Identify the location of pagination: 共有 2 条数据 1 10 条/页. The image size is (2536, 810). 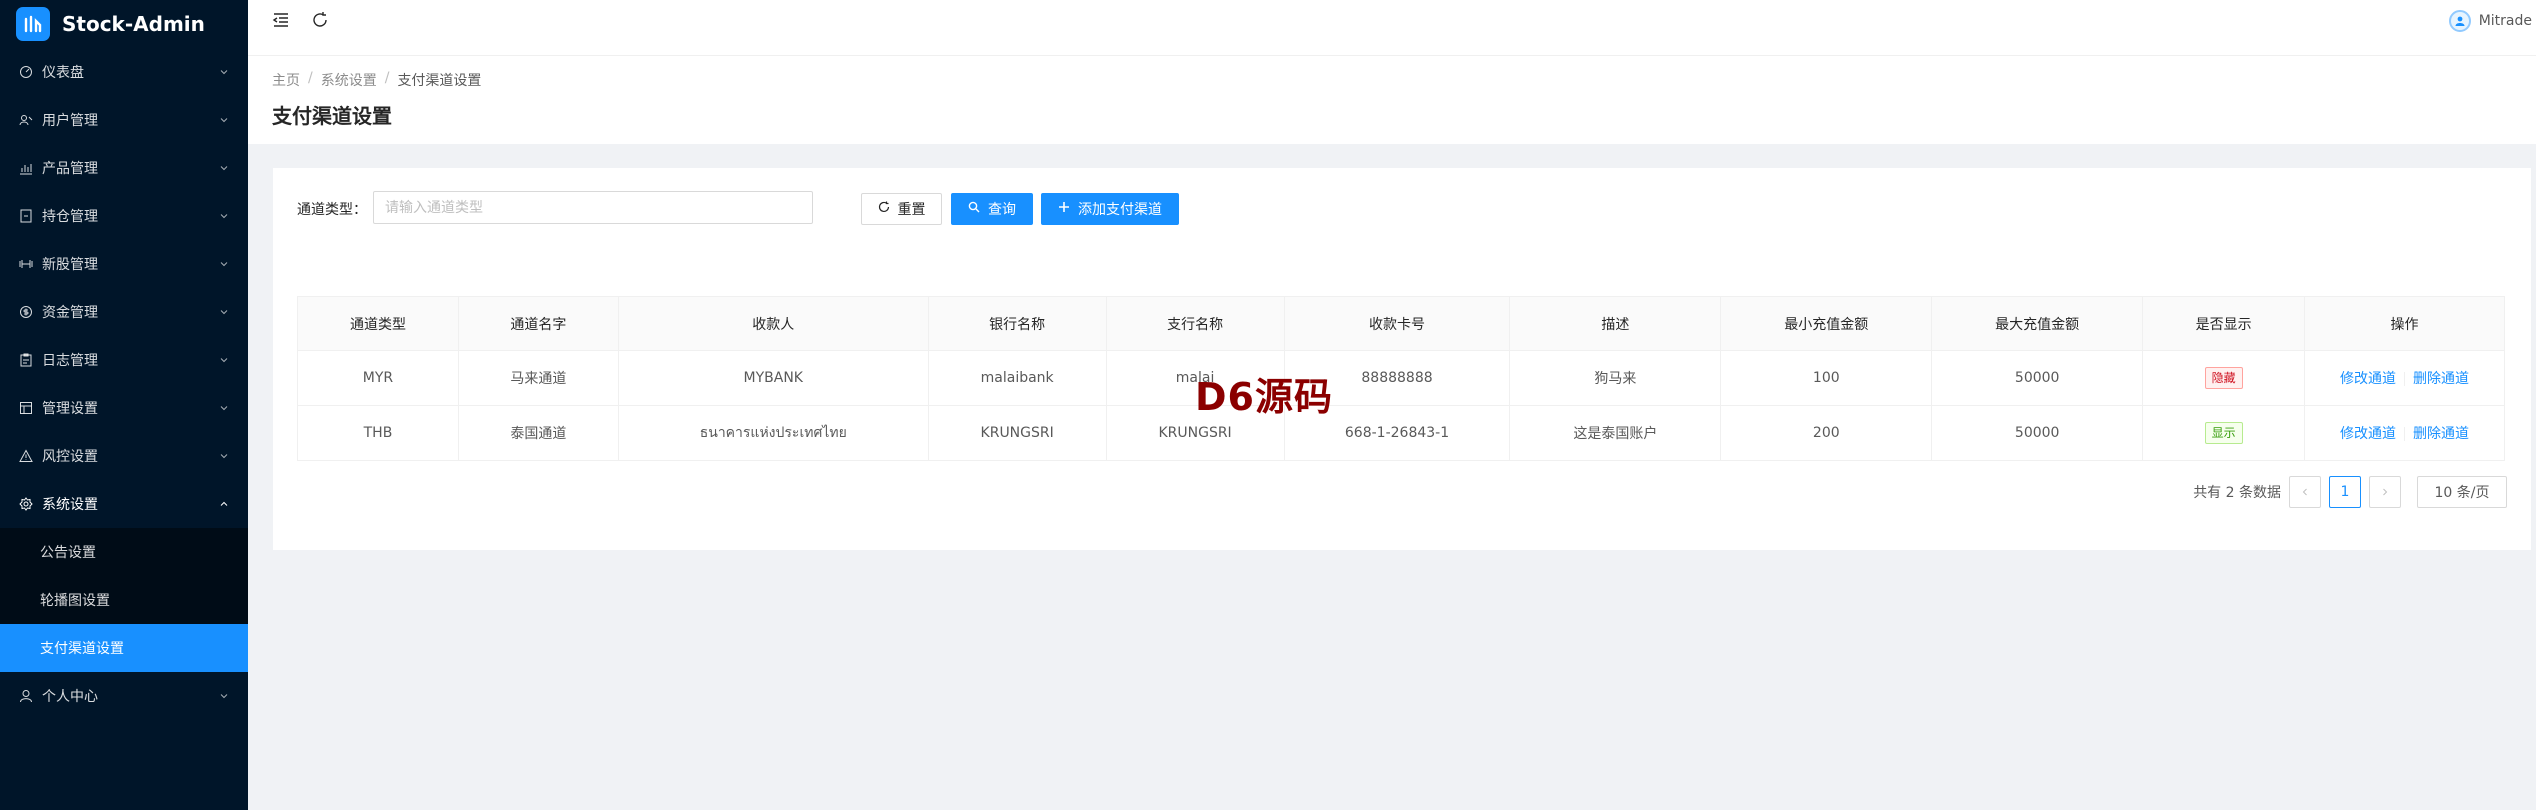
(2350, 492).